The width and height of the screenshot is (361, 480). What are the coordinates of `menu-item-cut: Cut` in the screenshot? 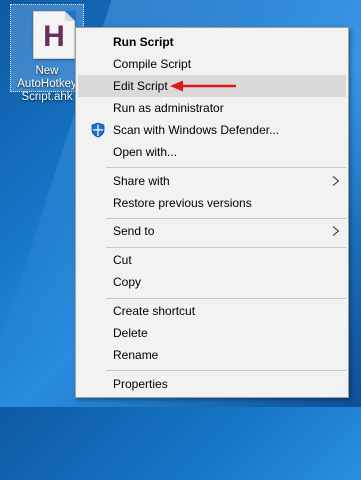 It's located at (212, 260).